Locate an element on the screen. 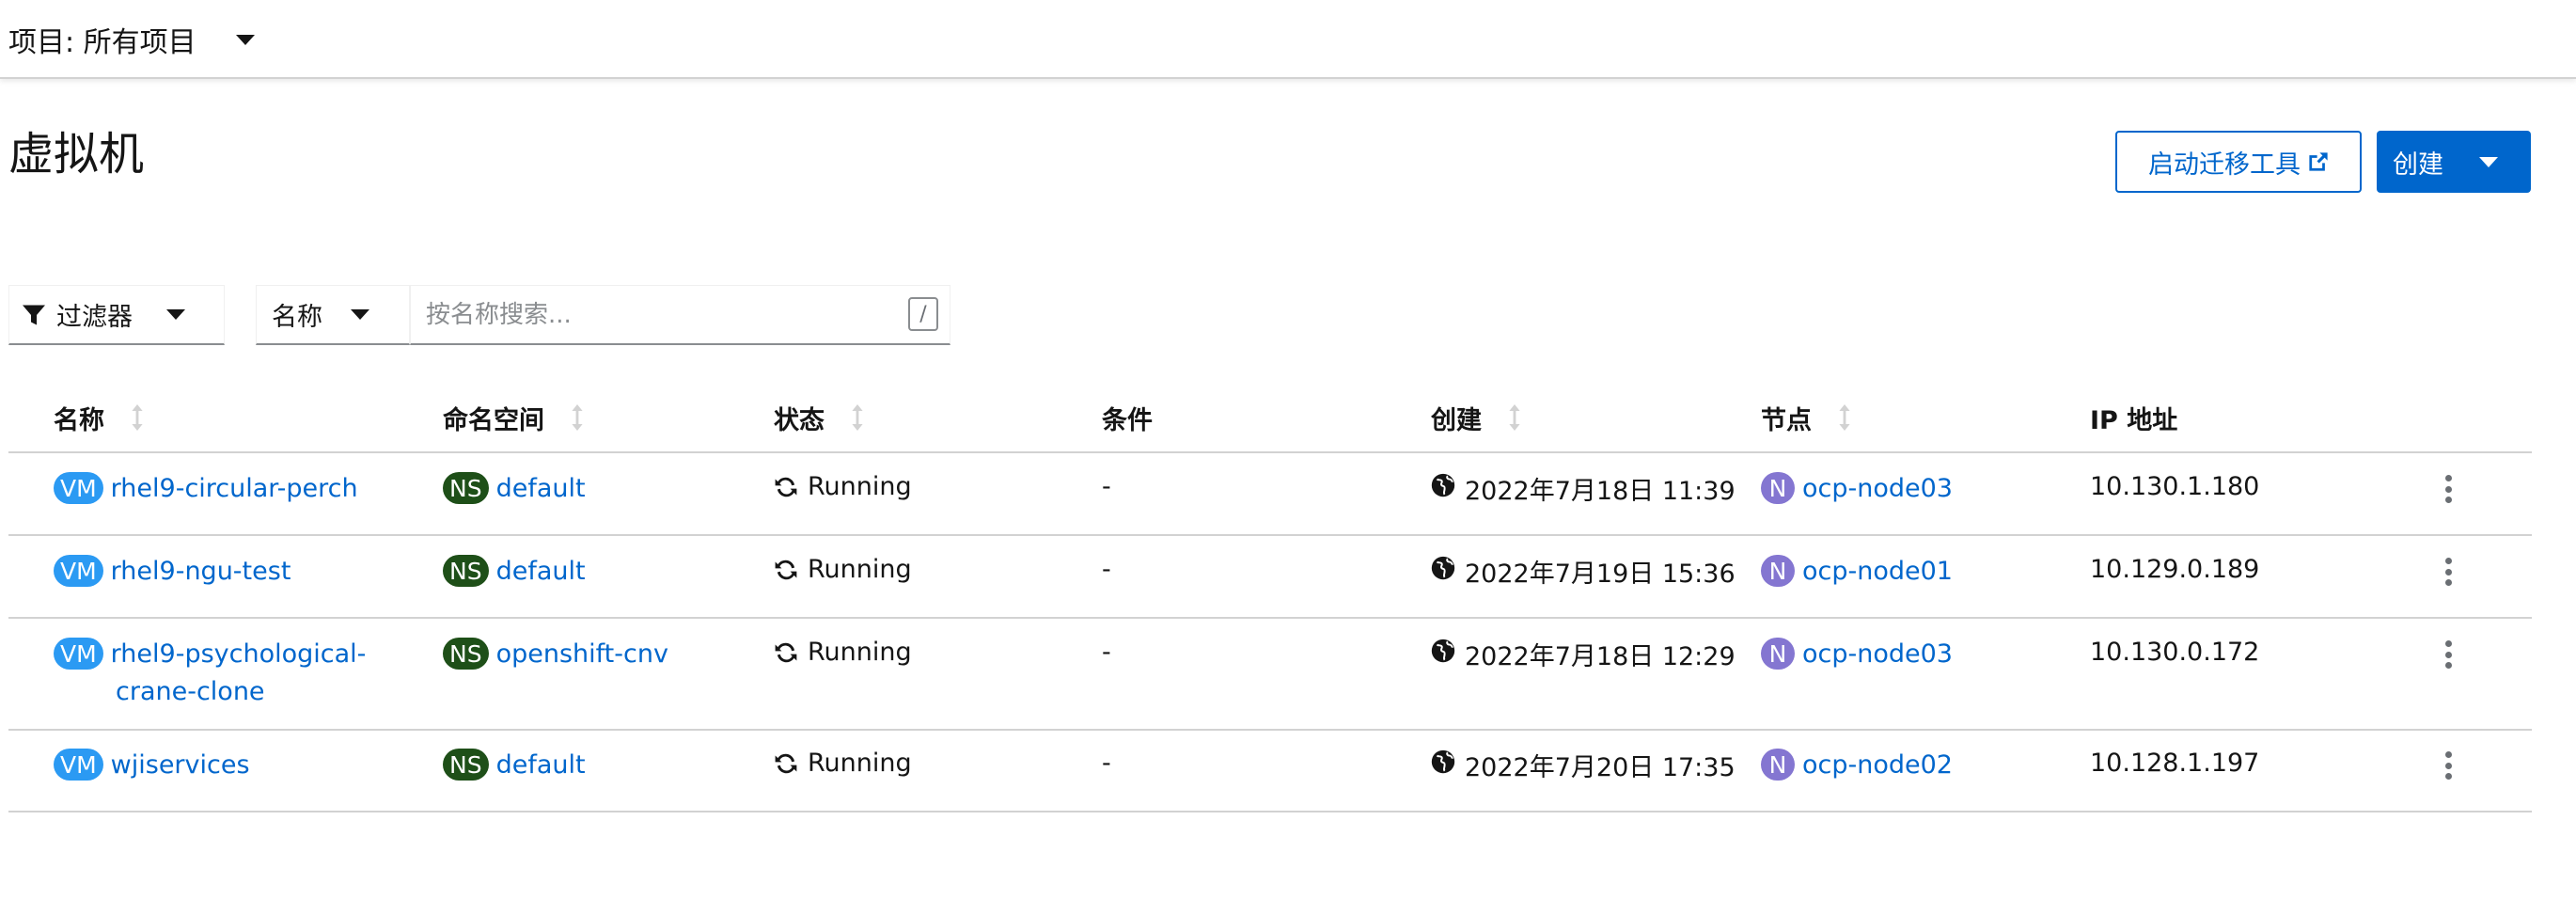 The image size is (2576, 899). ip-cell: 10.130.0.172 is located at coordinates (2175, 652).